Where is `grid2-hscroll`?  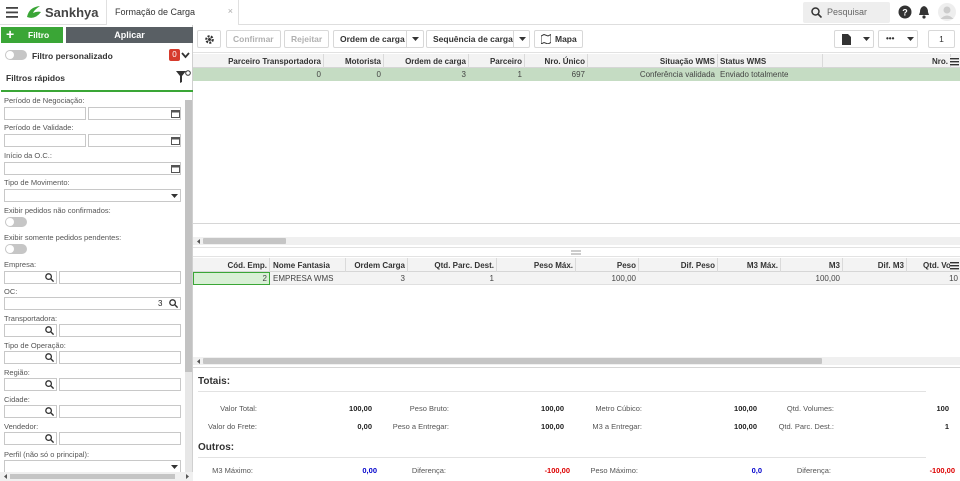 grid2-hscroll is located at coordinates (576, 361).